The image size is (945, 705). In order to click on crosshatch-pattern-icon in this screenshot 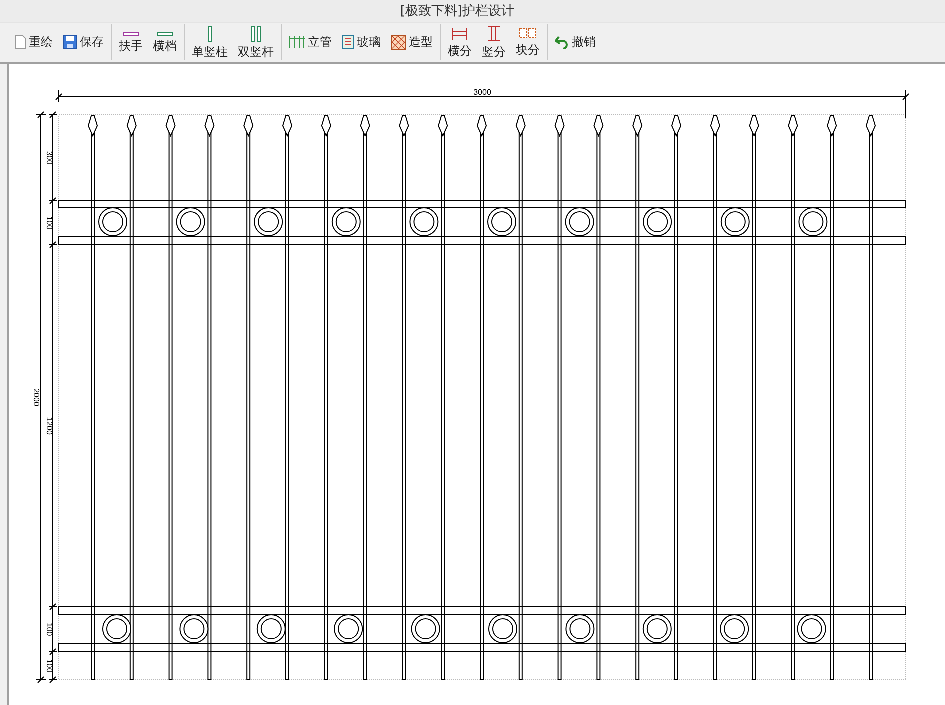, I will do `click(398, 42)`.